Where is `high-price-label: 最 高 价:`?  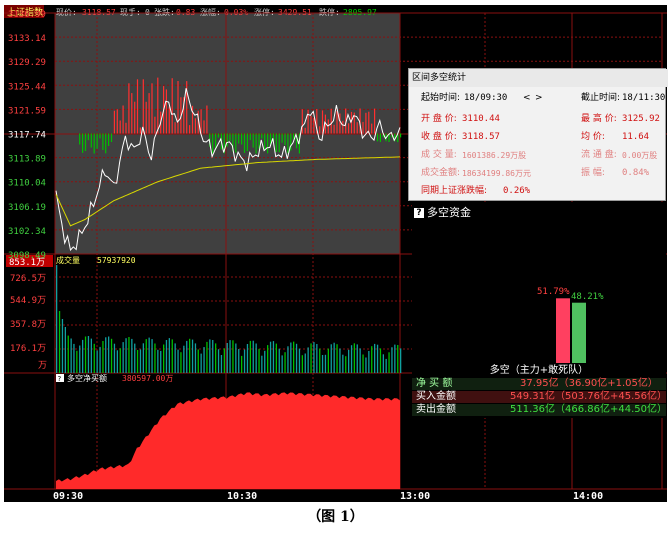
high-price-label: 最 高 价: is located at coordinates (599, 119).